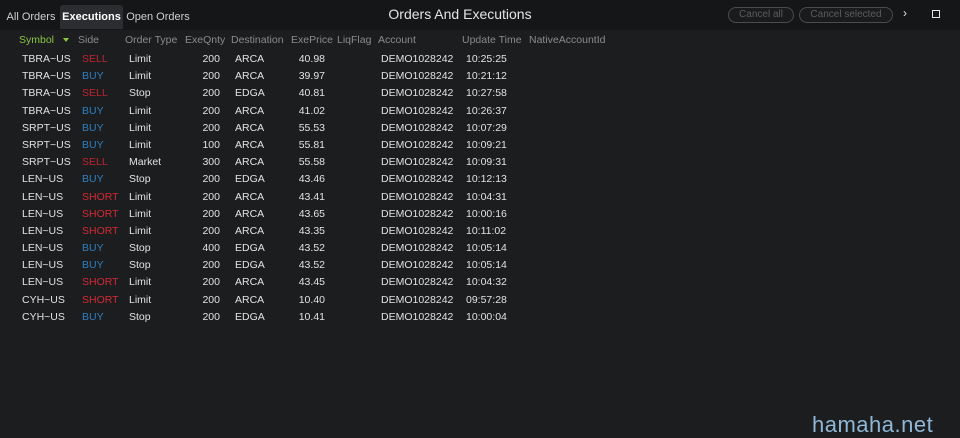 The width and height of the screenshot is (960, 438). Describe the element at coordinates (311, 213) in the screenshot. I see `cell-exe-price: 43.65` at that location.